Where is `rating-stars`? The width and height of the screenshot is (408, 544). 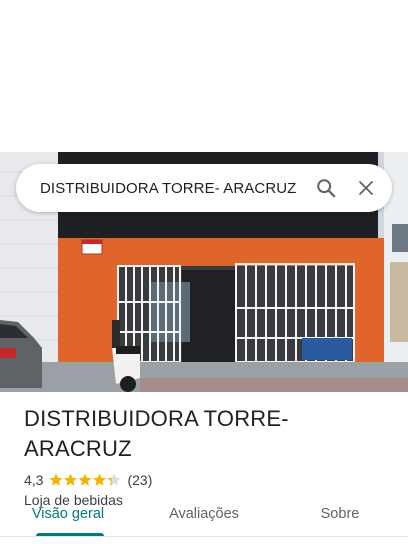 rating-stars is located at coordinates (85, 480).